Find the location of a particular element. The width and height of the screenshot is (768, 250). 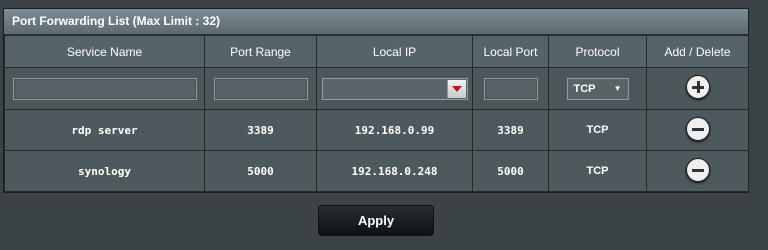

local-port-input is located at coordinates (510, 88).